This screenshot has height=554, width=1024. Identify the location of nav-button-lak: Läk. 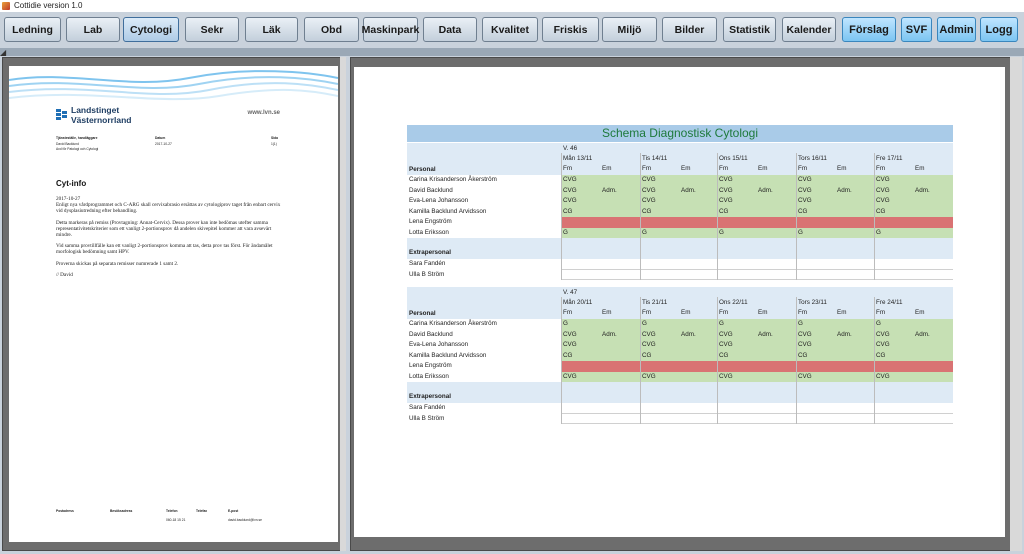
(271, 29).